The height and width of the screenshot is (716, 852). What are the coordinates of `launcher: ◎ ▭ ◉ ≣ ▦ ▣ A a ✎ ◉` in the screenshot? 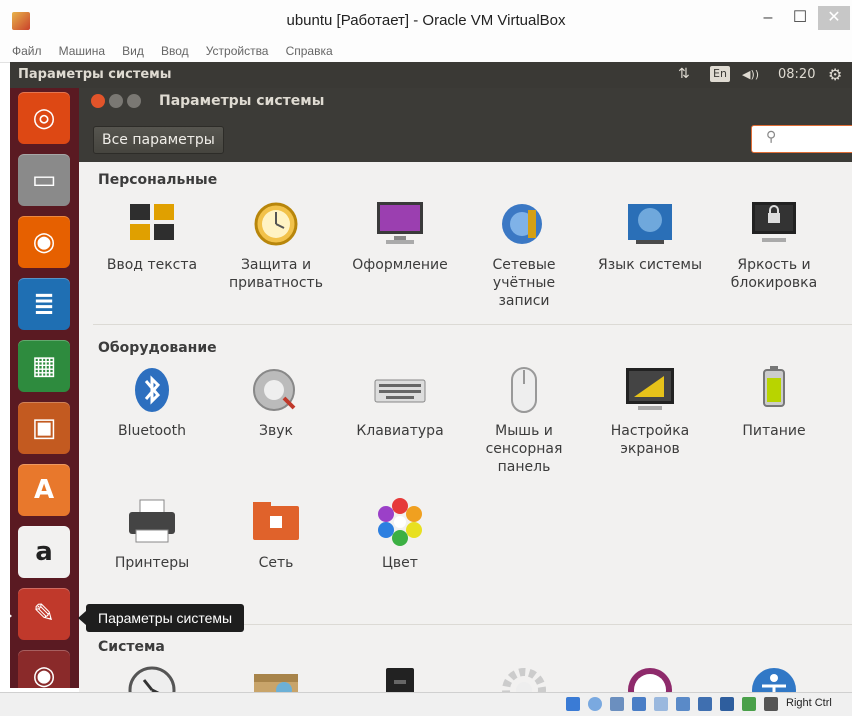 It's located at (44, 388).